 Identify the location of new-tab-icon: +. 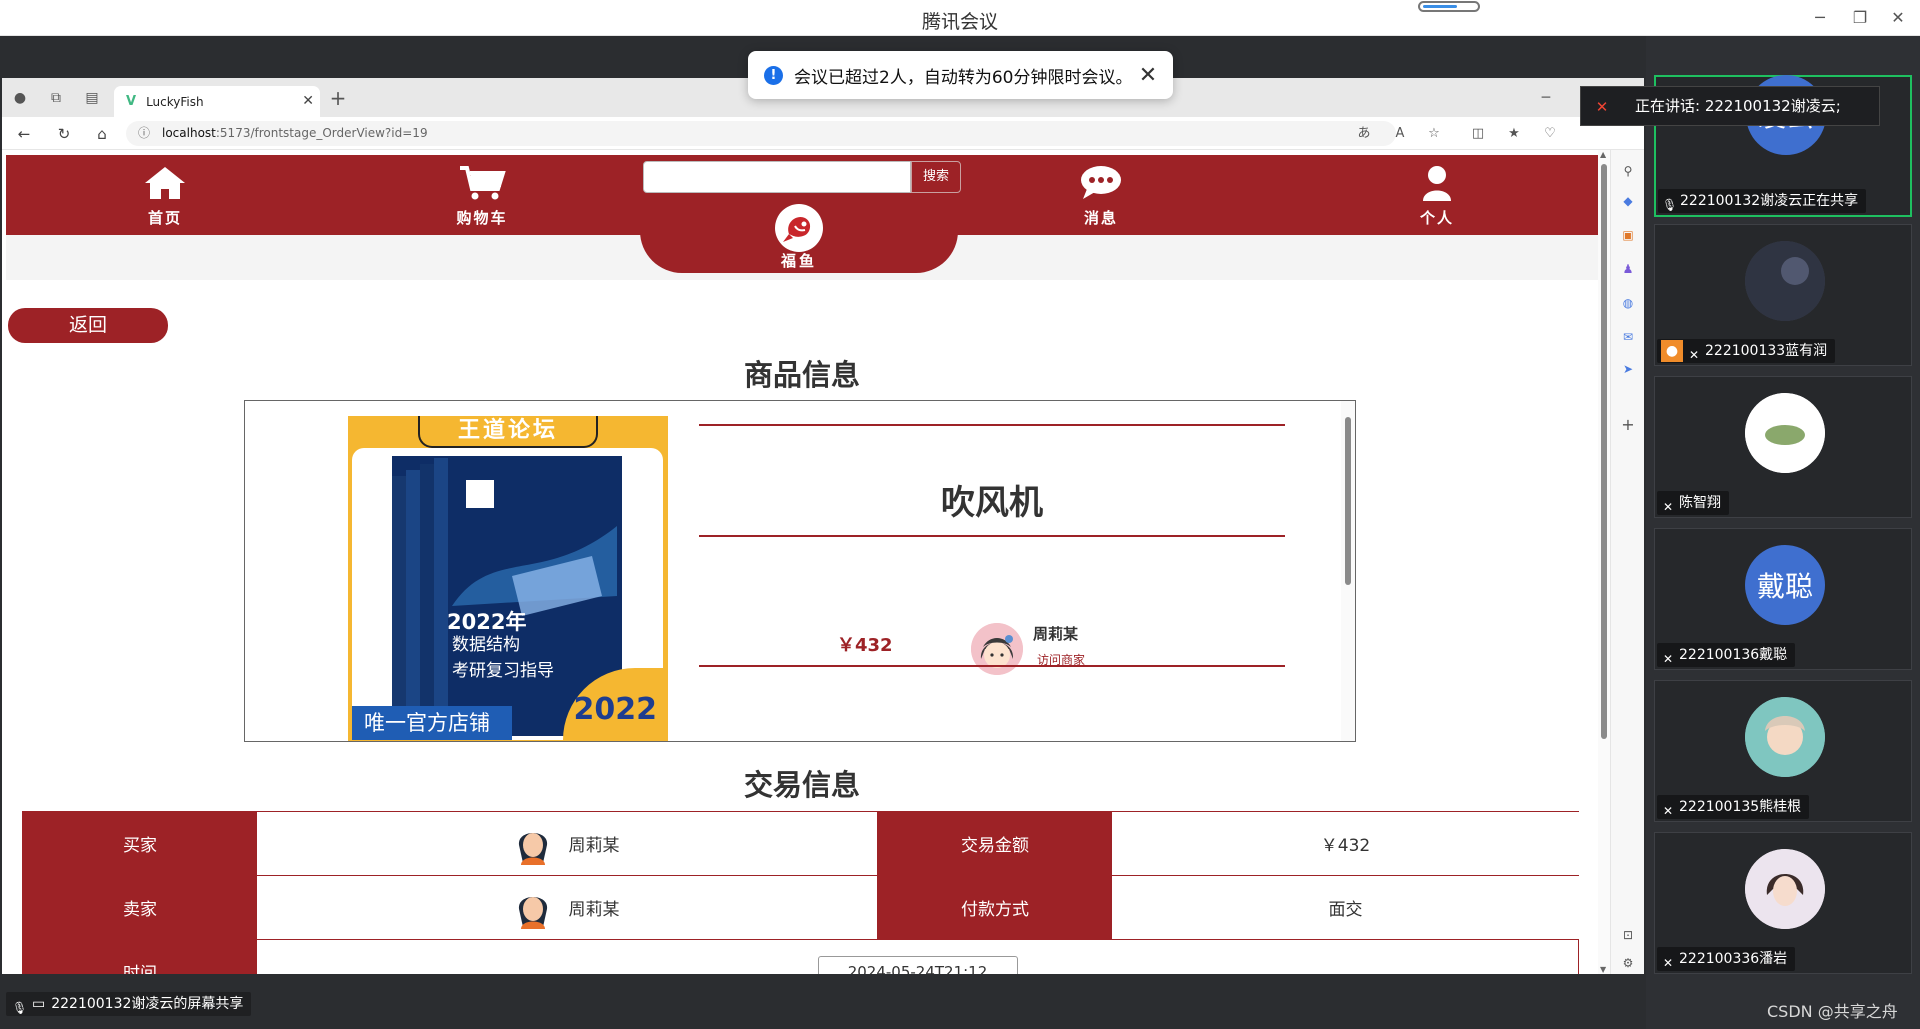
(338, 98).